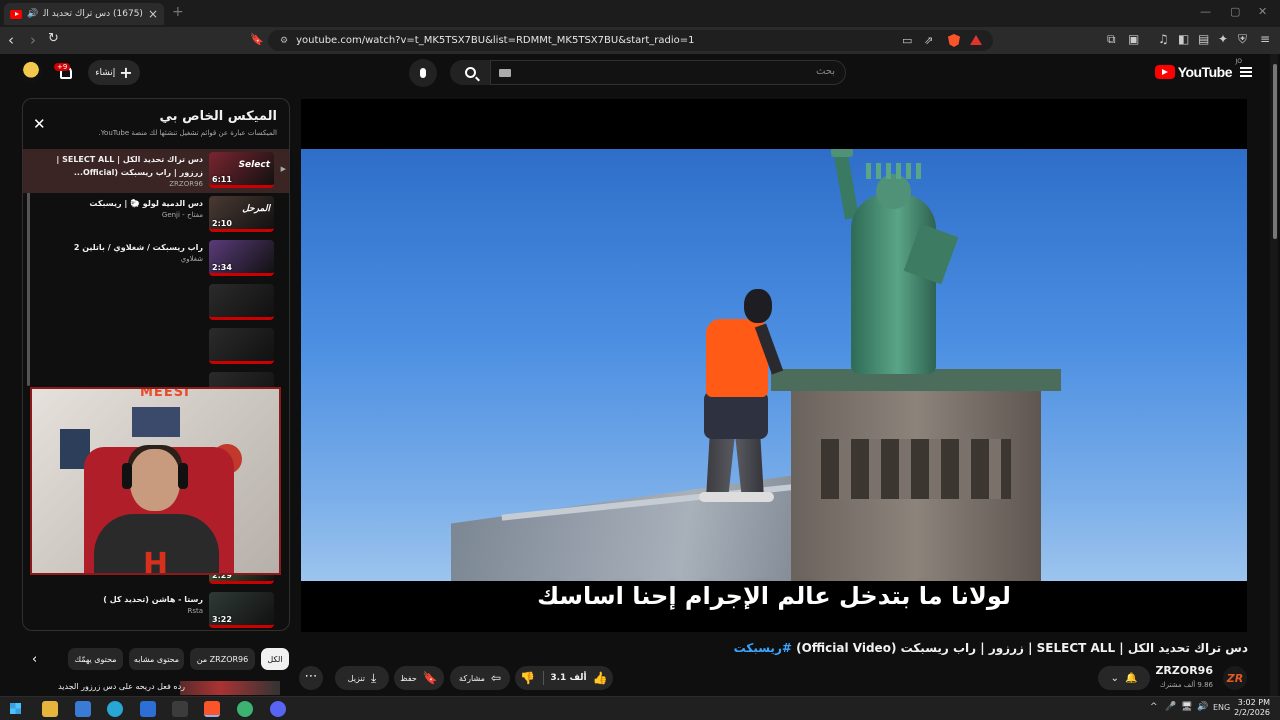 This screenshot has width=1280, height=720. What do you see at coordinates (1163, 39) in the screenshot?
I see `media-icon: ♫` at bounding box center [1163, 39].